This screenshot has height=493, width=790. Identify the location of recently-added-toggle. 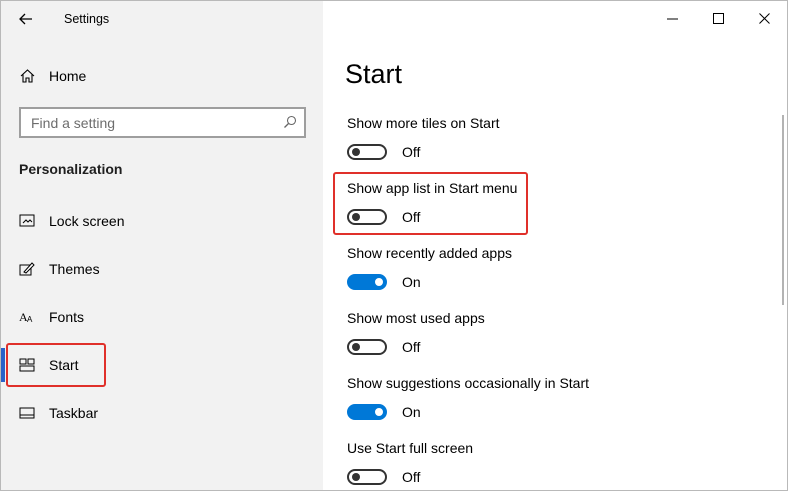
(367, 282).